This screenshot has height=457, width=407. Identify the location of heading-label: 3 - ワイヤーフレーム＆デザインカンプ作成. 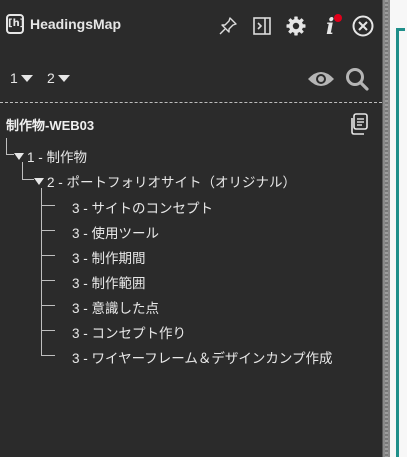
(202, 358).